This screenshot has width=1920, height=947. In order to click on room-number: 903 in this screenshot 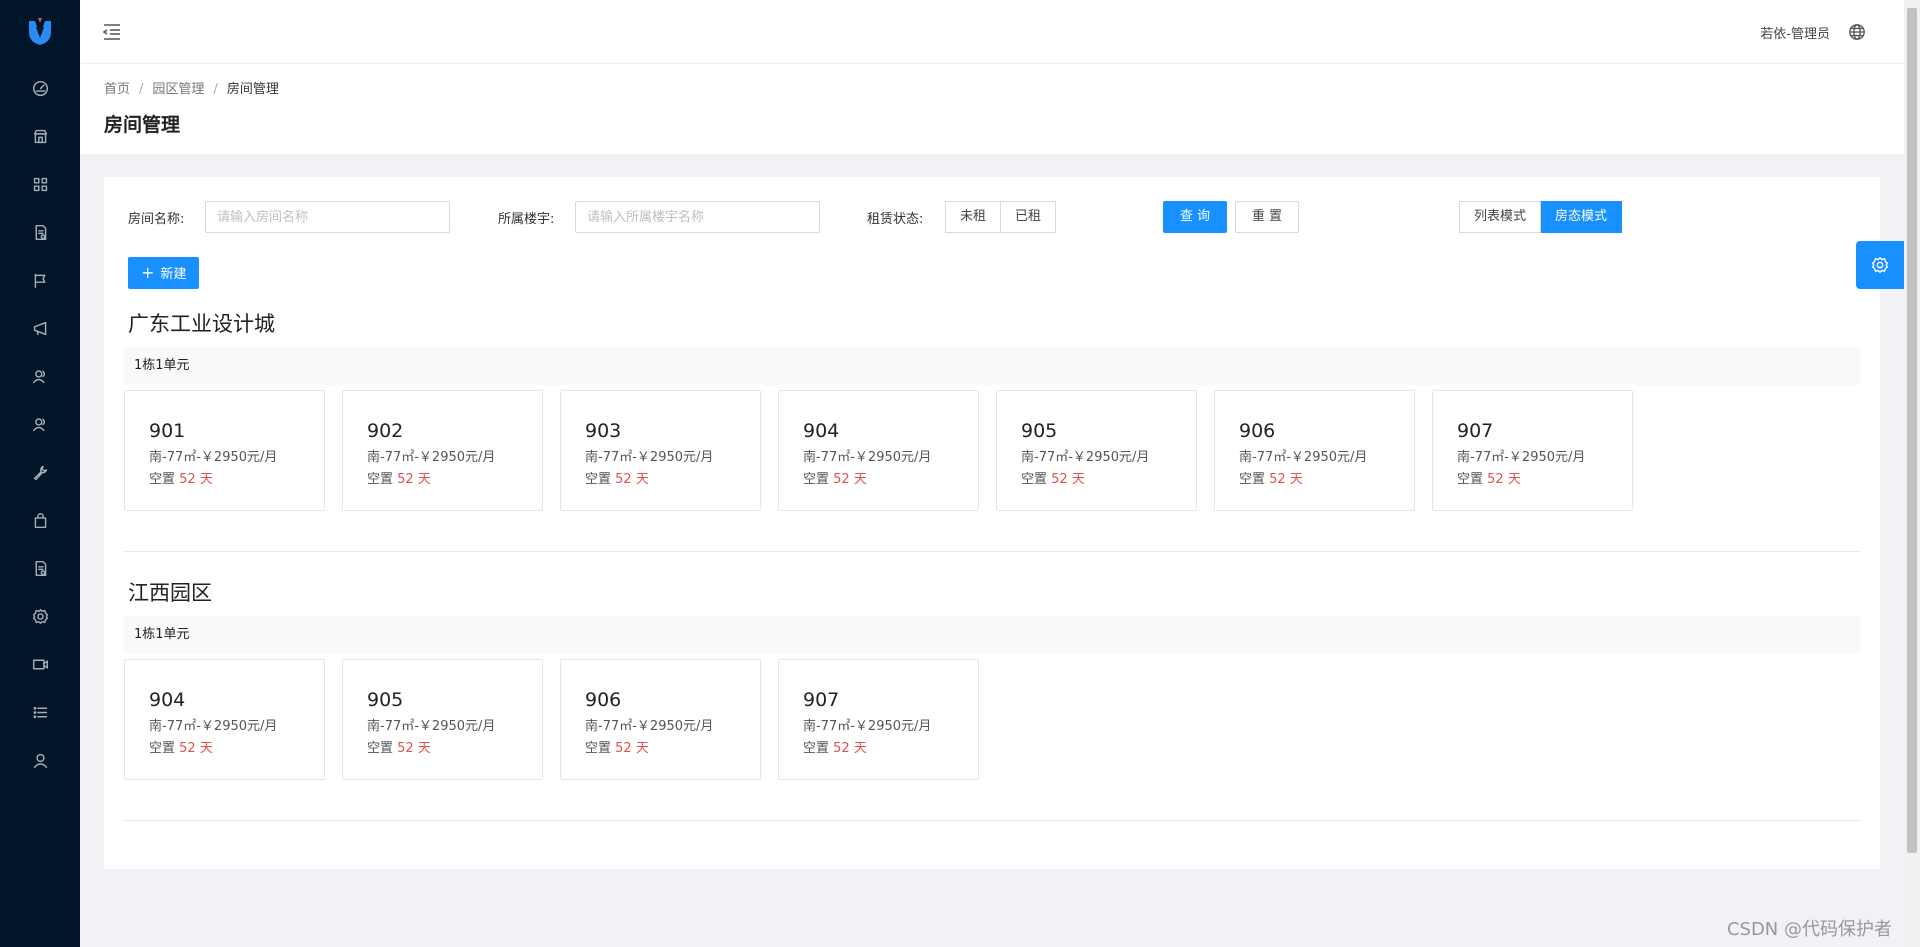, I will do `click(603, 431)`.